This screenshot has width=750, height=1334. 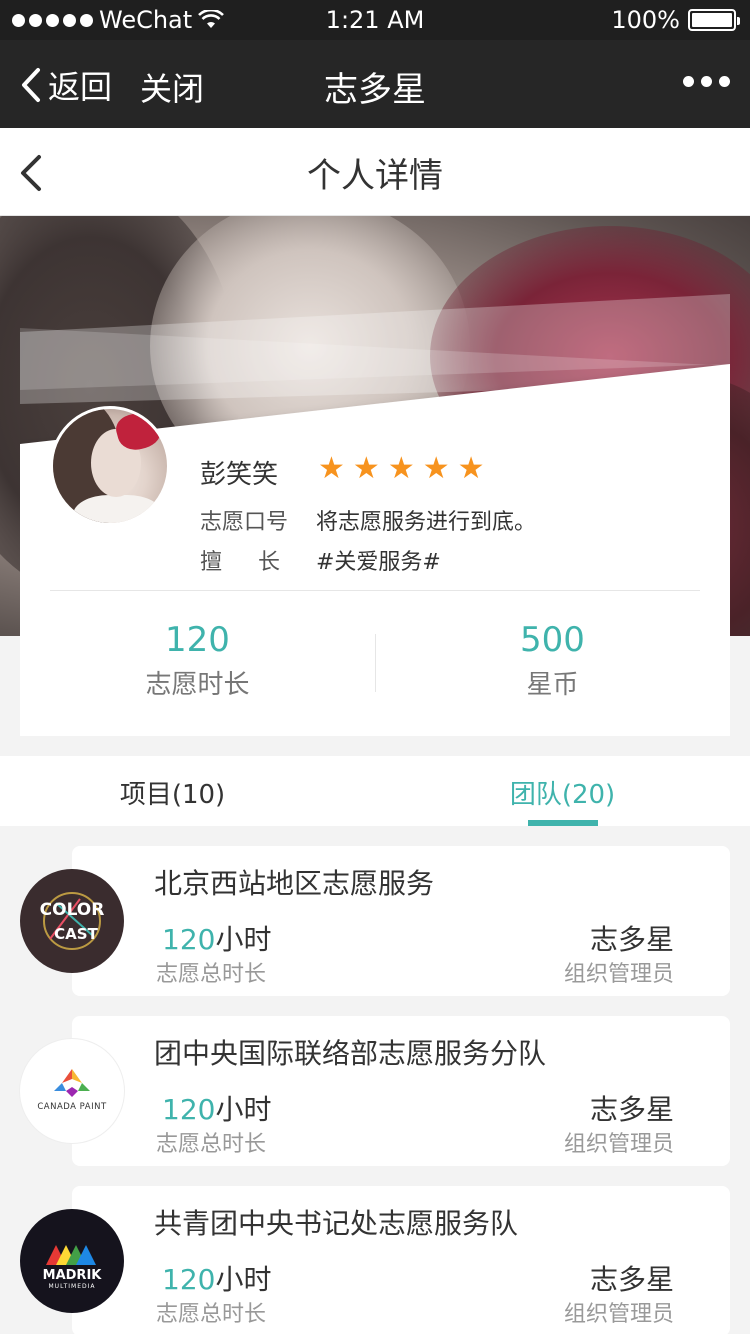 What do you see at coordinates (401, 921) in the screenshot?
I see `team-list-item: 北京西站地区志愿服务 120小时 志愿总时长 志多星 组织管理员` at bounding box center [401, 921].